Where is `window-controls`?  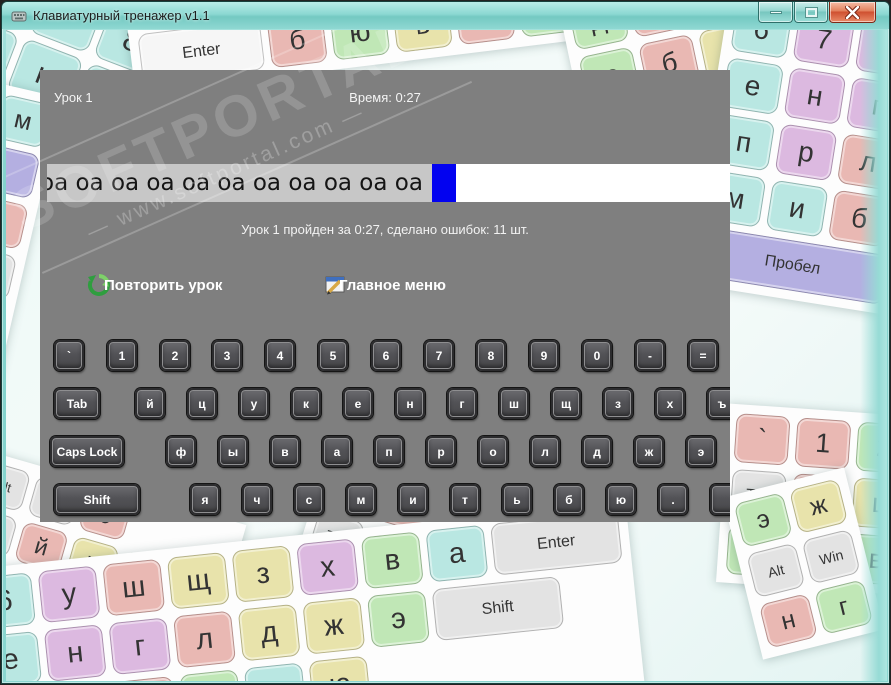
window-controls is located at coordinates (817, 12).